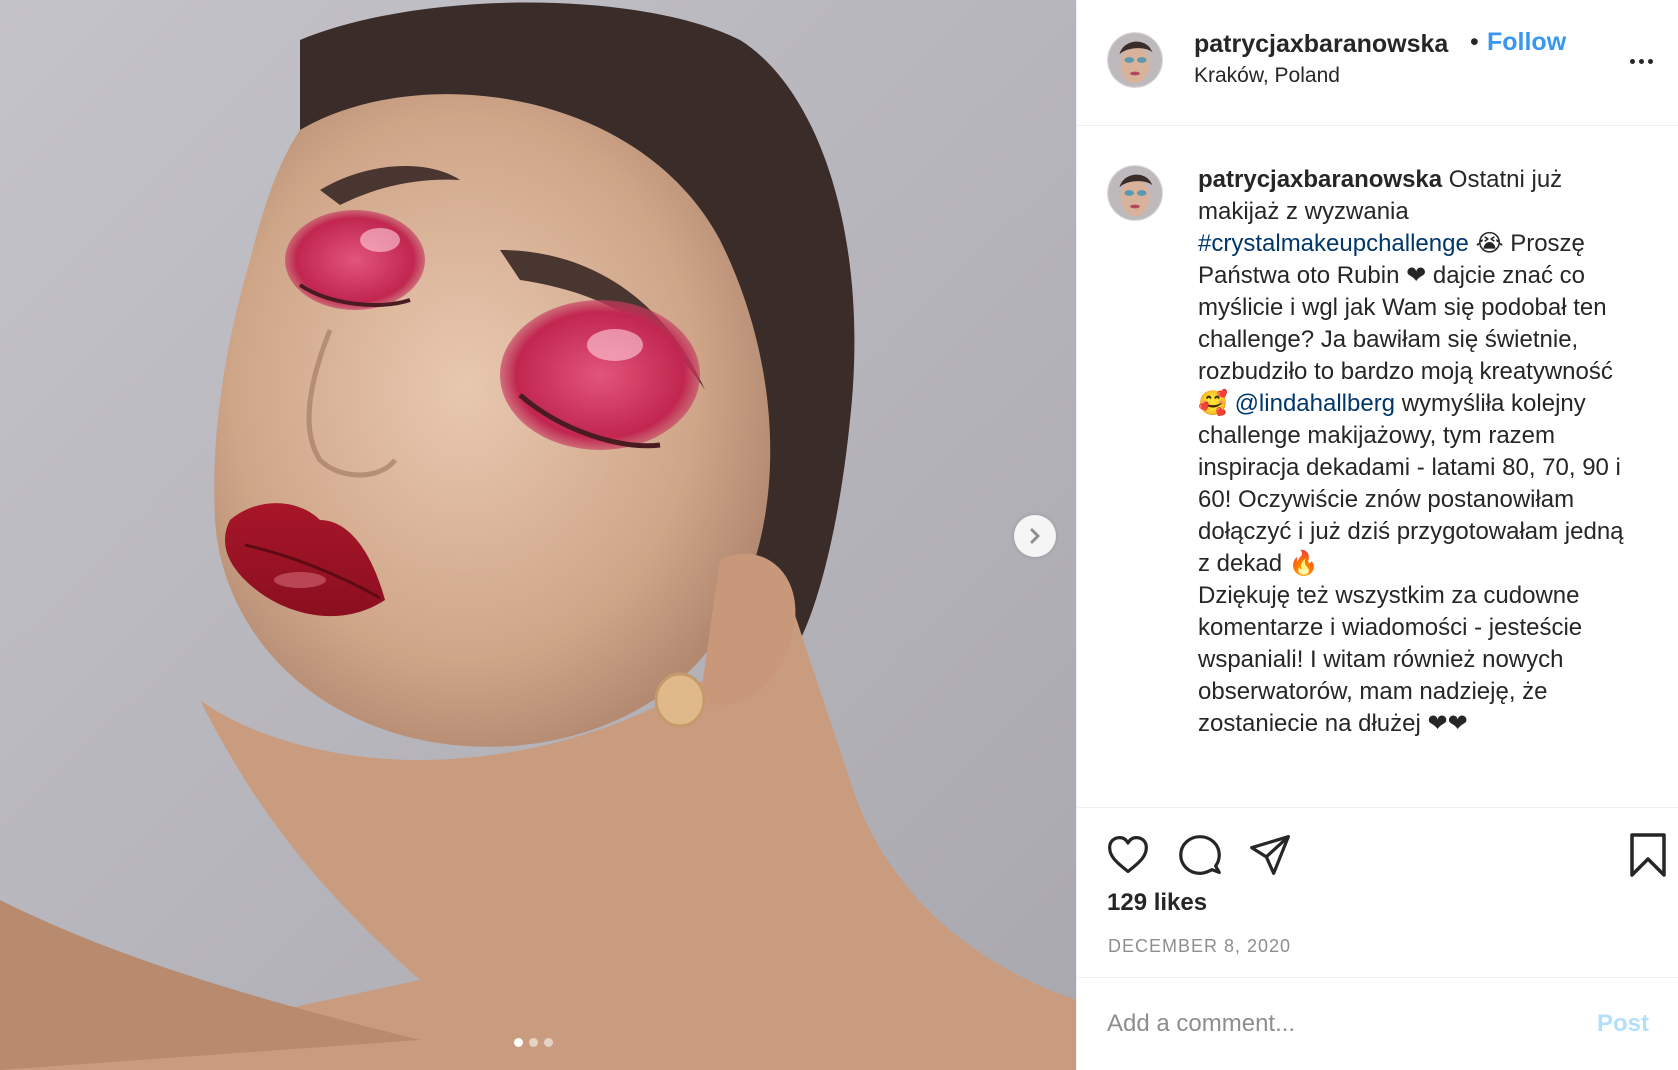 This screenshot has height=1070, width=1678. I want to click on post-date: DECEMBER 8, 2020, so click(1199, 946).